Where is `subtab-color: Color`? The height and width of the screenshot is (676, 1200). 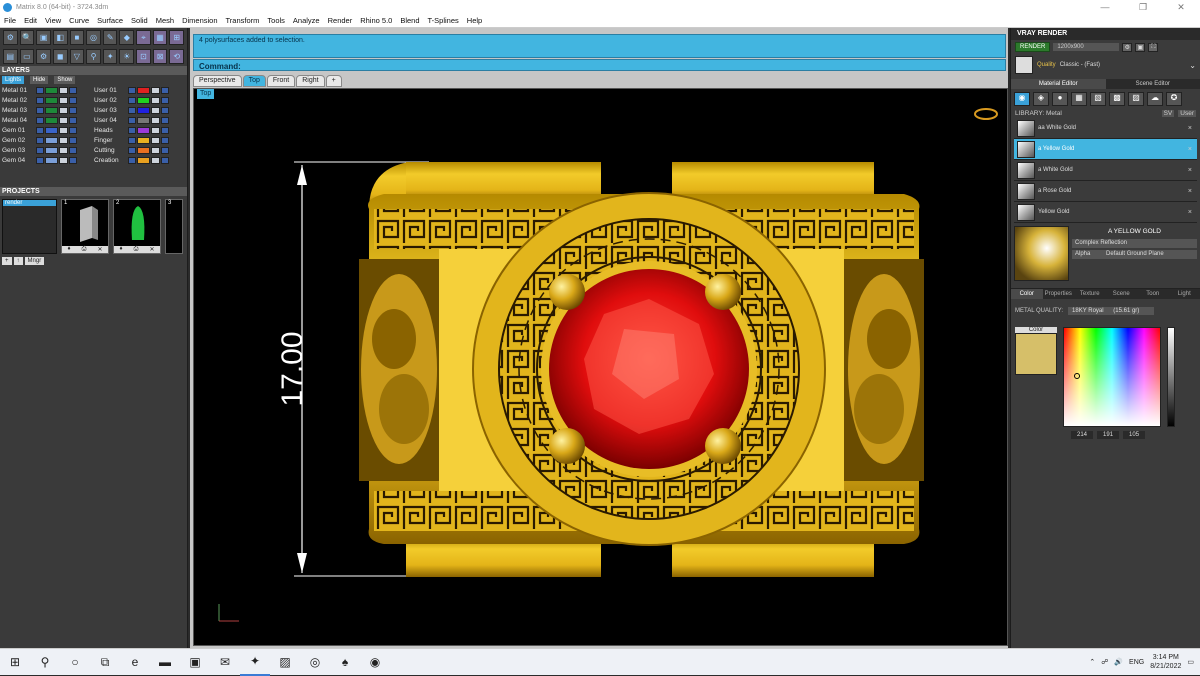
subtab-color: Color is located at coordinates (1027, 294).